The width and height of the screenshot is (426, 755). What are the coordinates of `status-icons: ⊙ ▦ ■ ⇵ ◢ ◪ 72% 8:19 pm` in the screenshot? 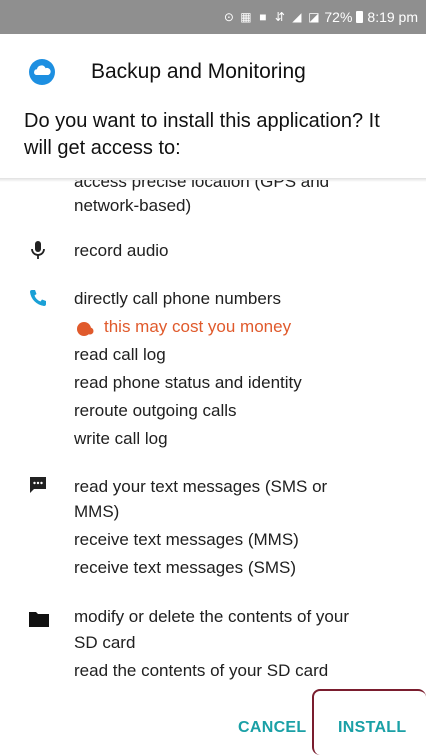 It's located at (320, 17).